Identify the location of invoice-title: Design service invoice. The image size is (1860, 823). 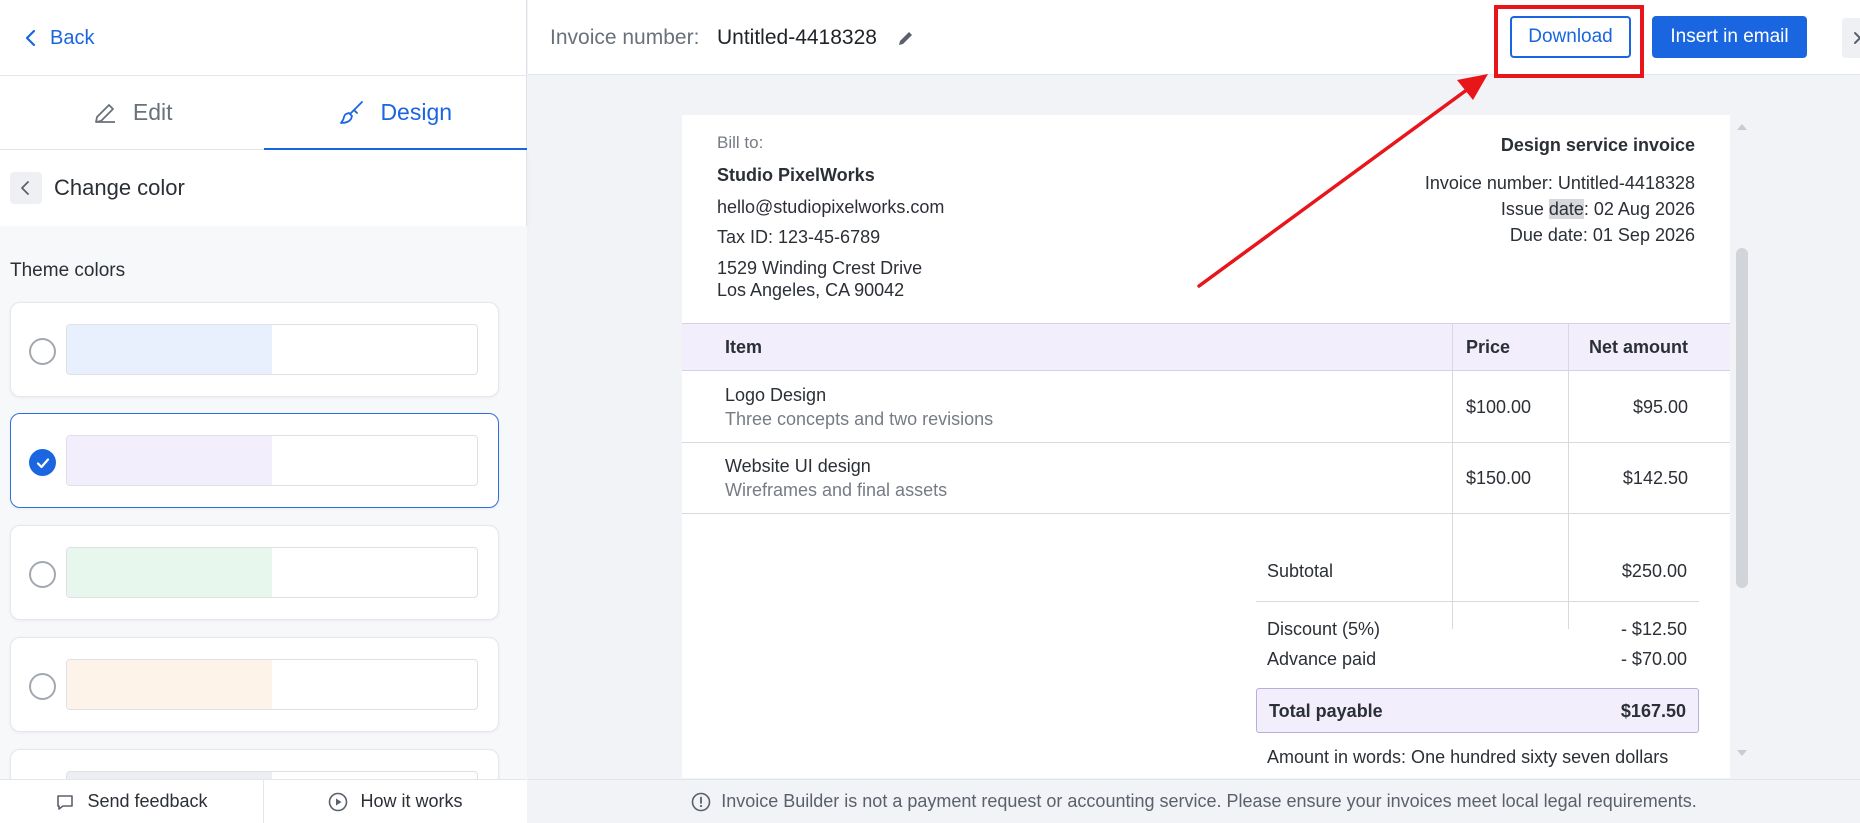
(1597, 145).